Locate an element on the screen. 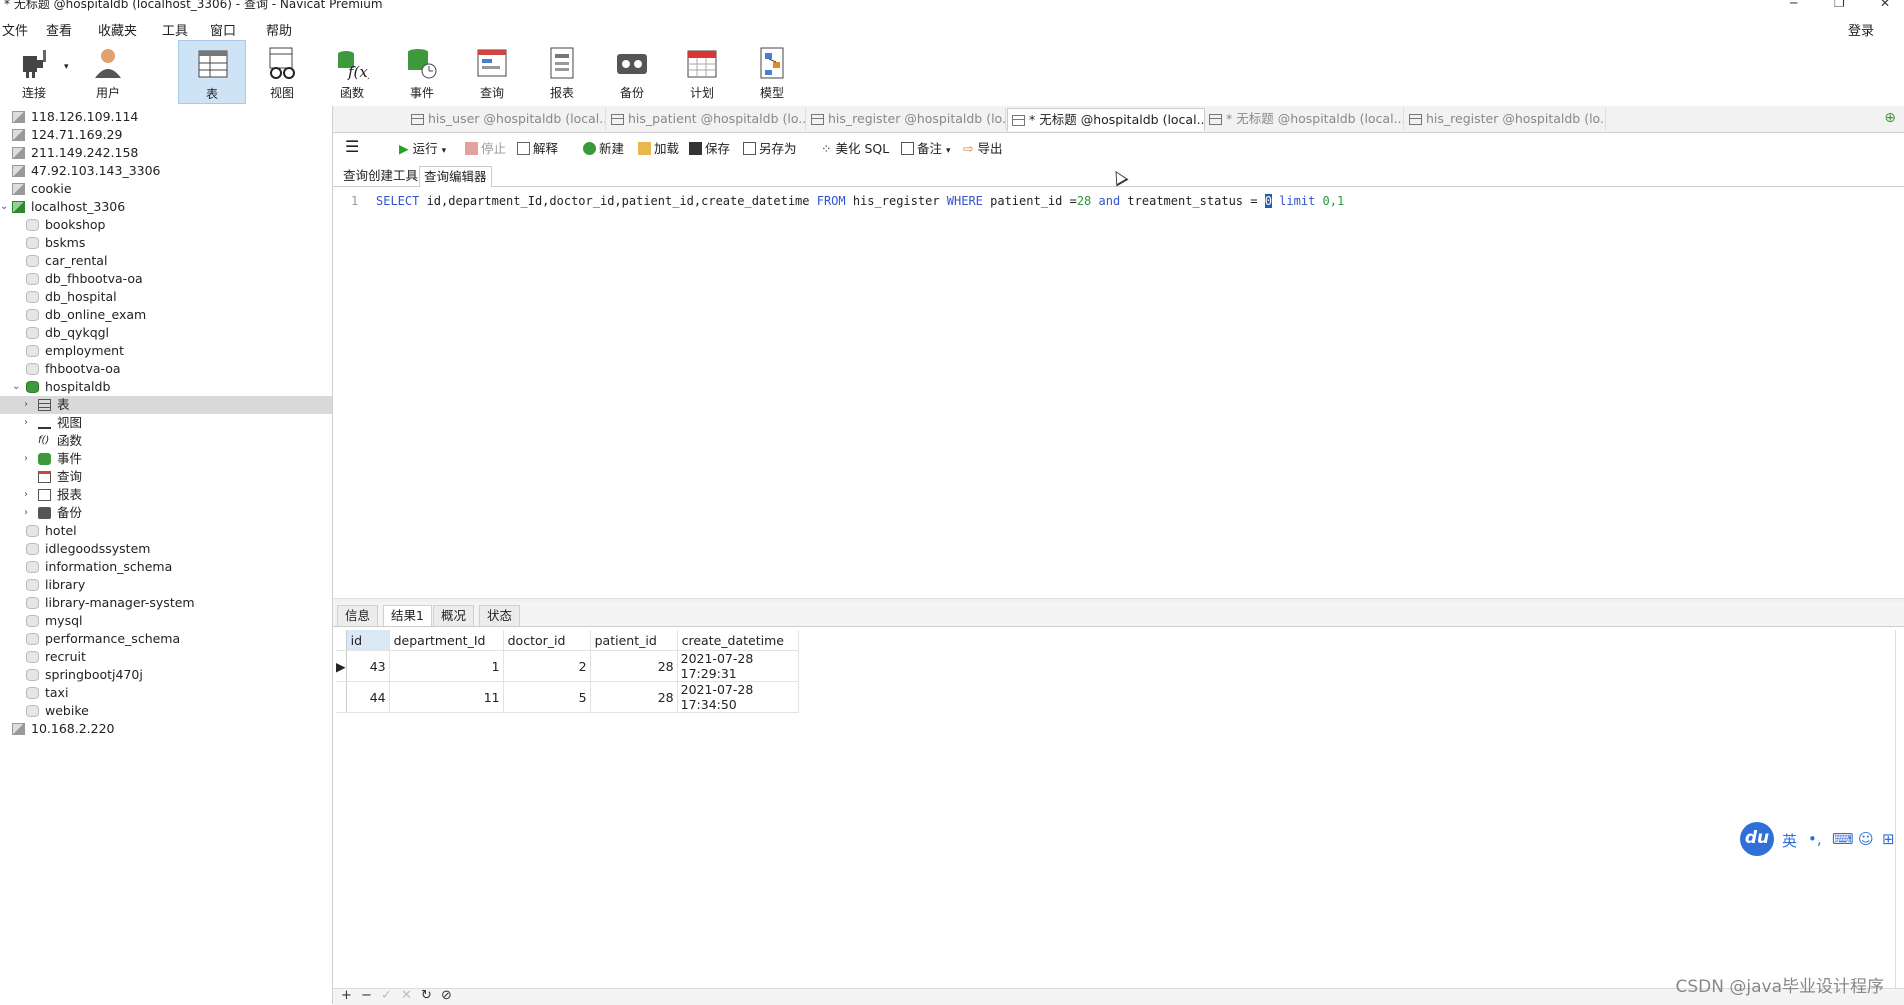 The width and height of the screenshot is (1904, 1005). column-header-patient-id: patient_id is located at coordinates (634, 640).